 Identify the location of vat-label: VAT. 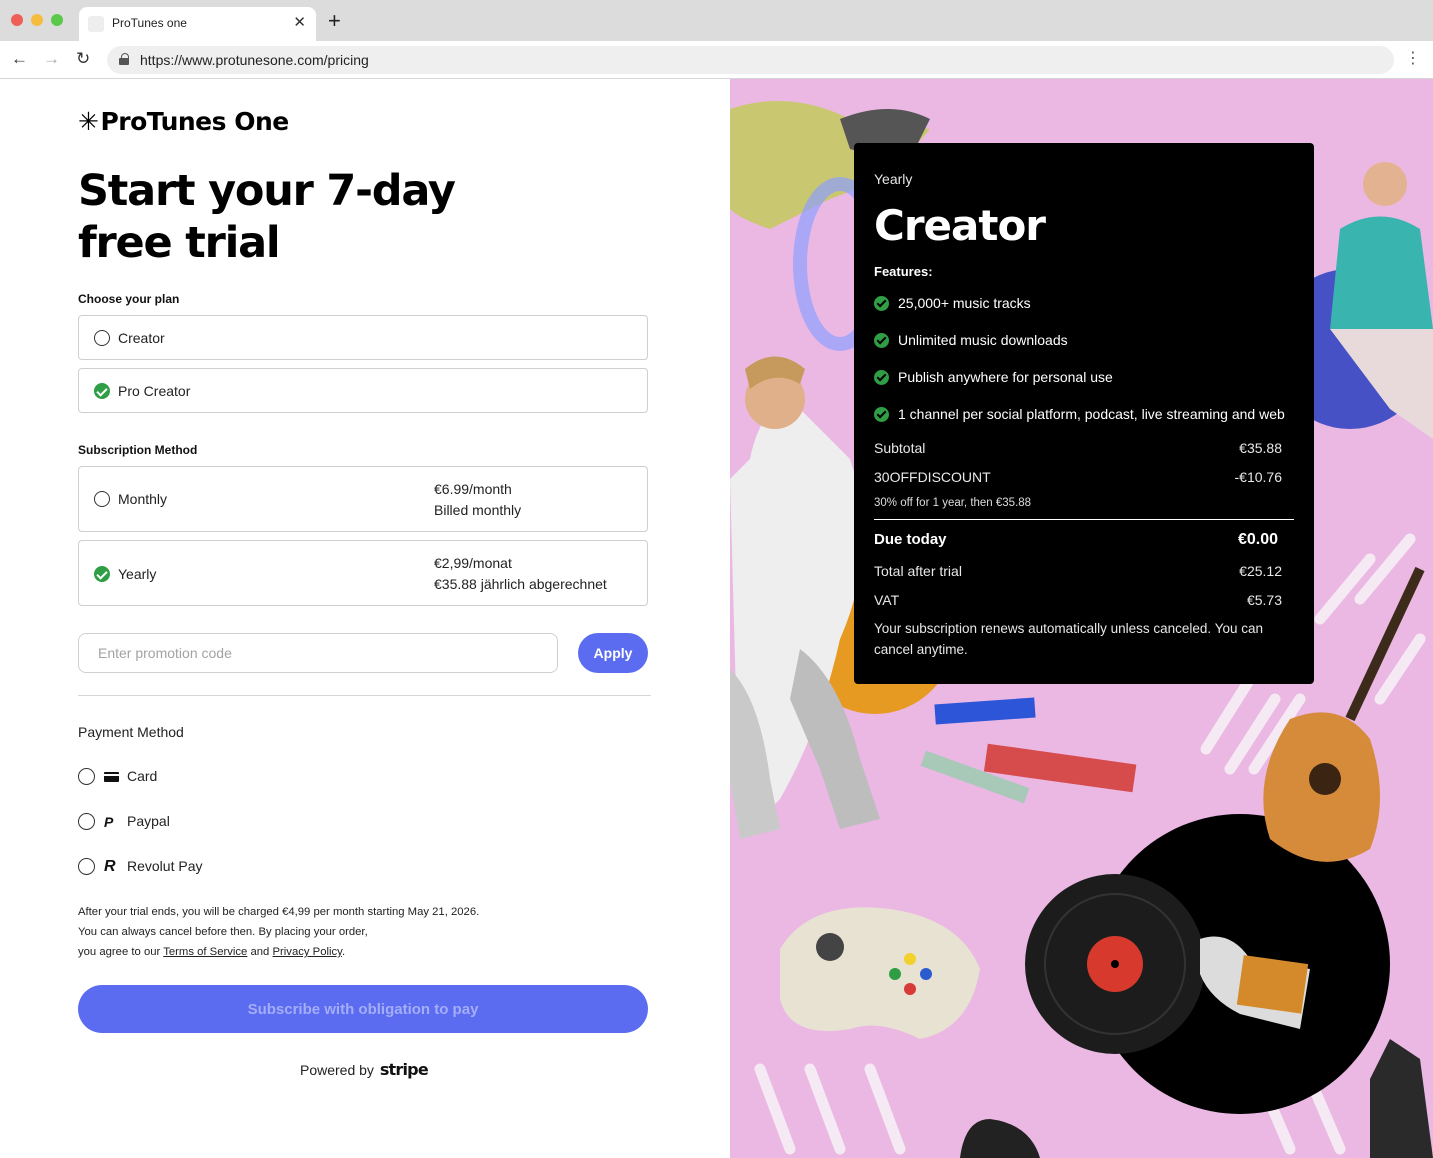
(887, 600).